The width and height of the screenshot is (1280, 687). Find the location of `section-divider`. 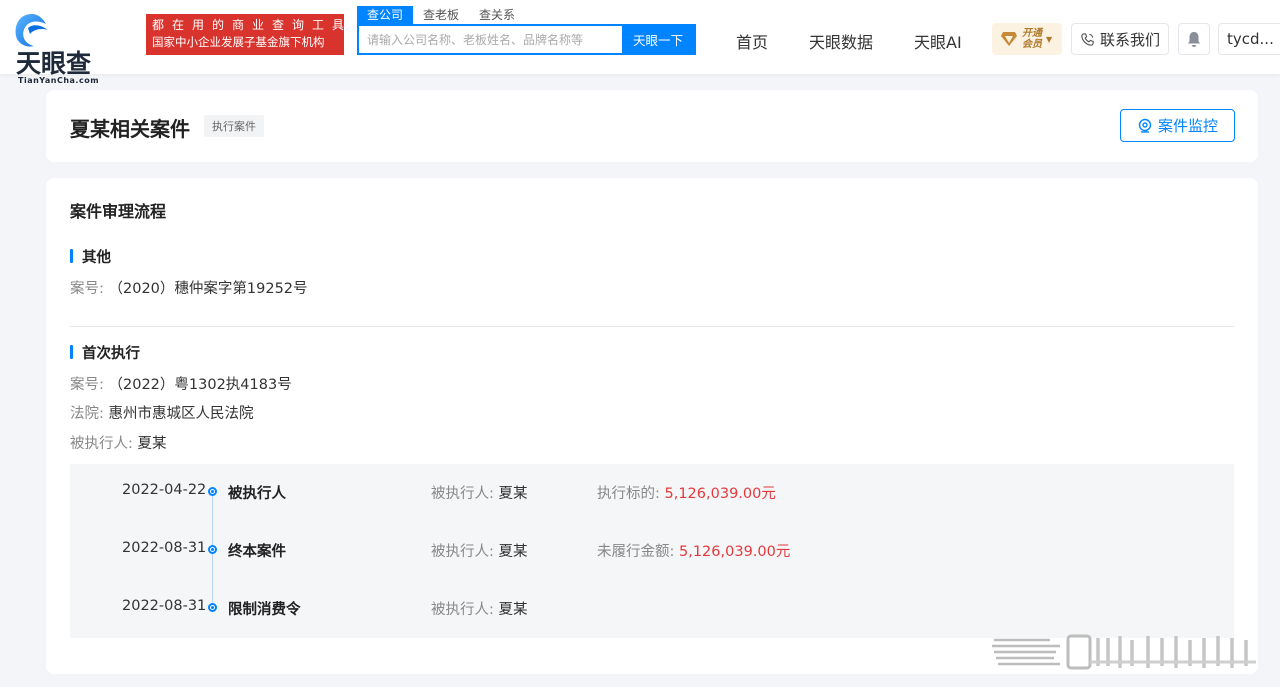

section-divider is located at coordinates (652, 326).